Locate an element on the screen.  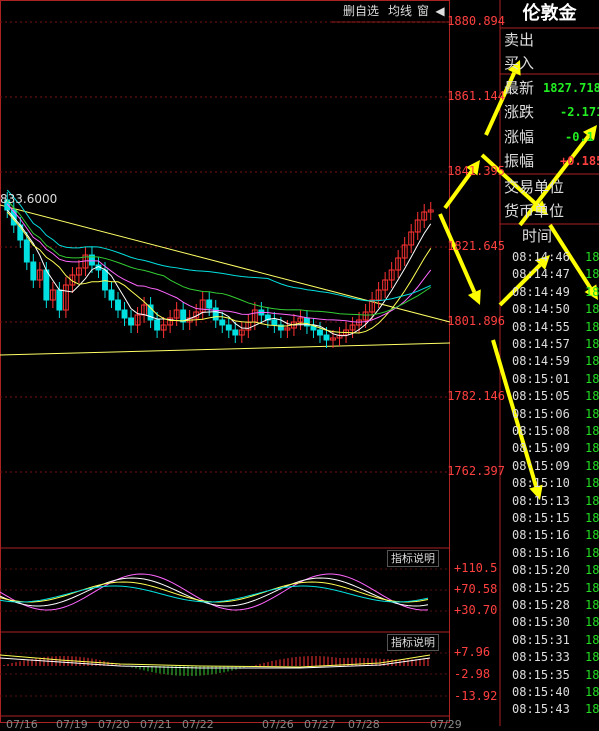
price-axis-label: 1821.645 is located at coordinates (476, 246).